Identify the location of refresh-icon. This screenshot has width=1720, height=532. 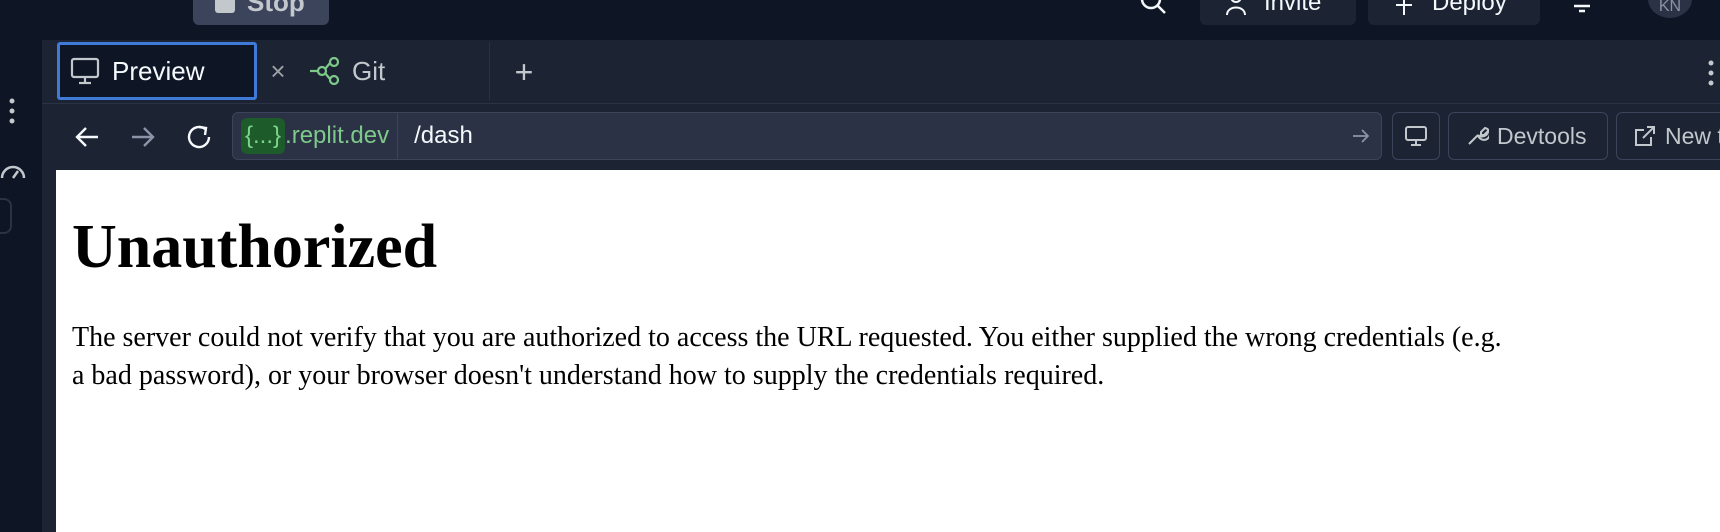
(199, 137).